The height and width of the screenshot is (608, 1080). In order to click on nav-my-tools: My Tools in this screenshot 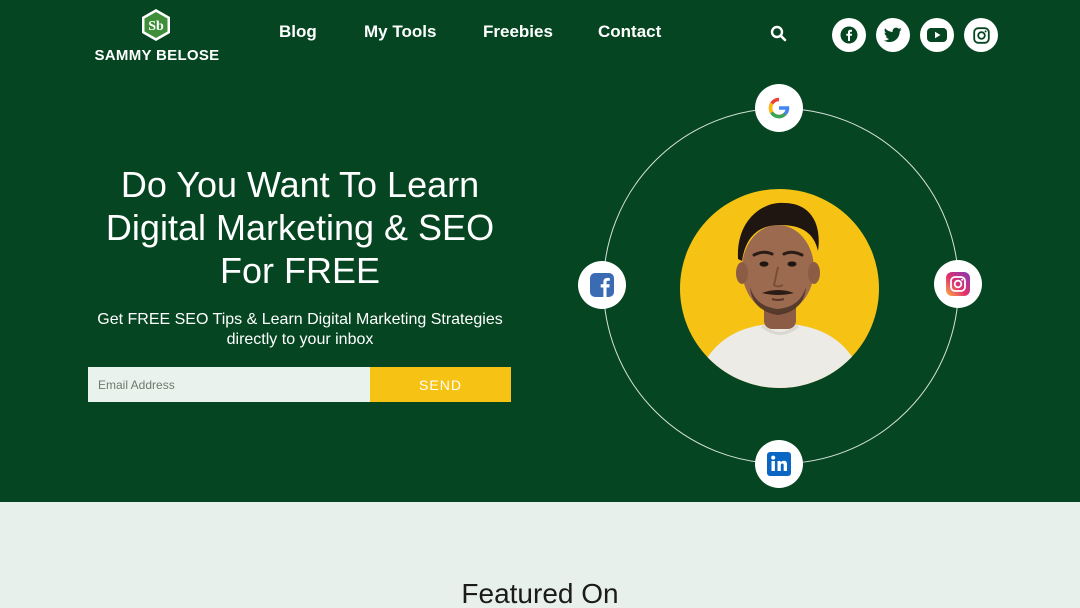, I will do `click(400, 34)`.